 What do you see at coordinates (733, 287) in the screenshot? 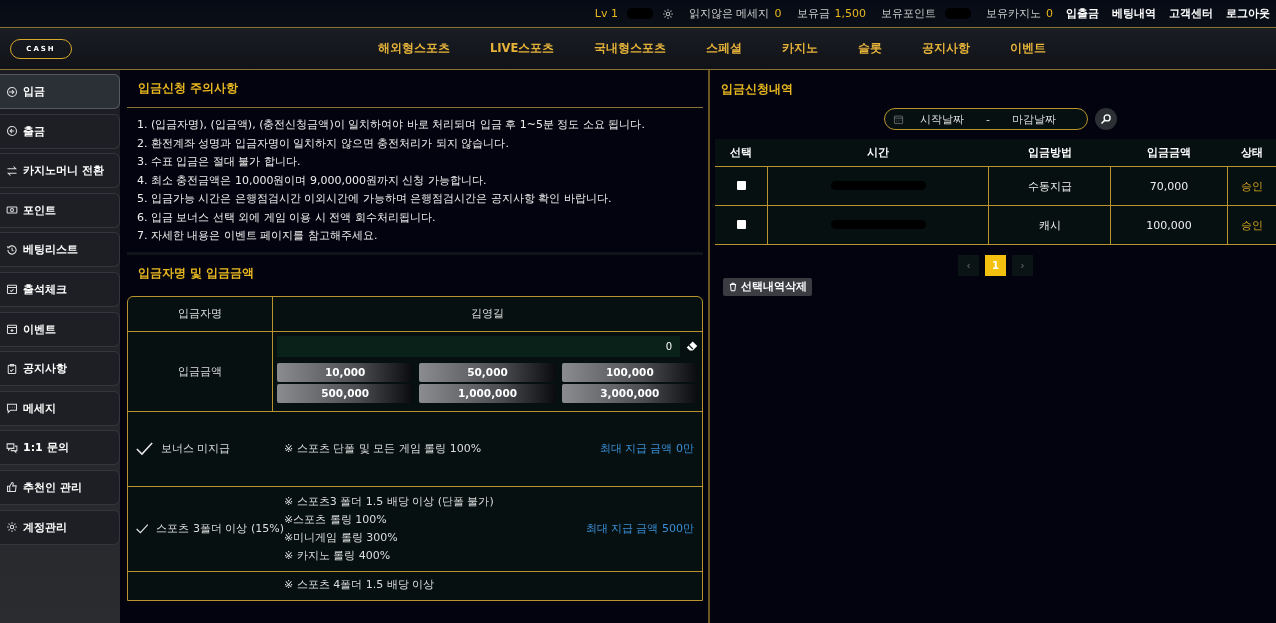
I see `trash-icon` at bounding box center [733, 287].